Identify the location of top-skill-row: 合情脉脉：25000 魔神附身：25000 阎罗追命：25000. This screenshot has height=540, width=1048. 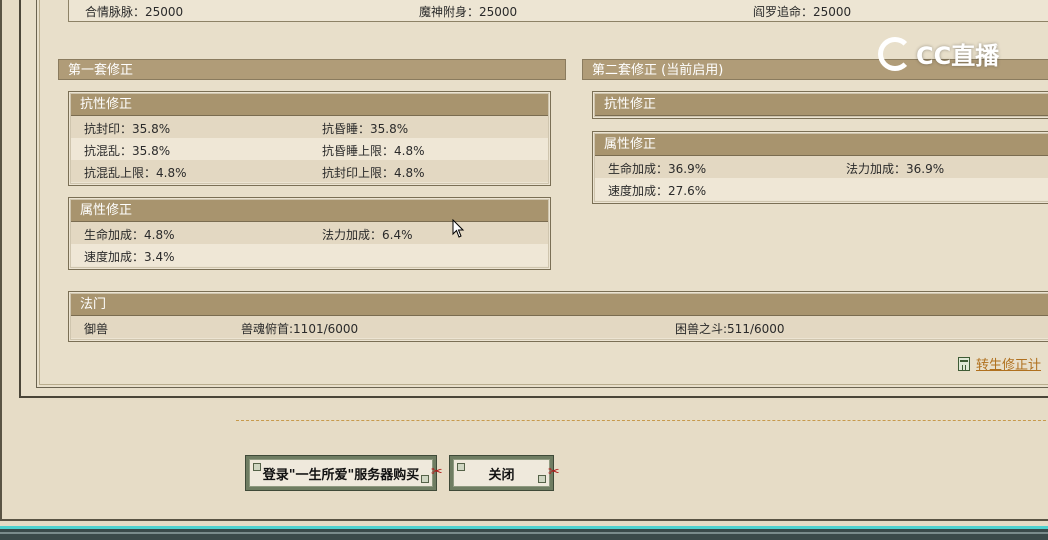
(558, 11).